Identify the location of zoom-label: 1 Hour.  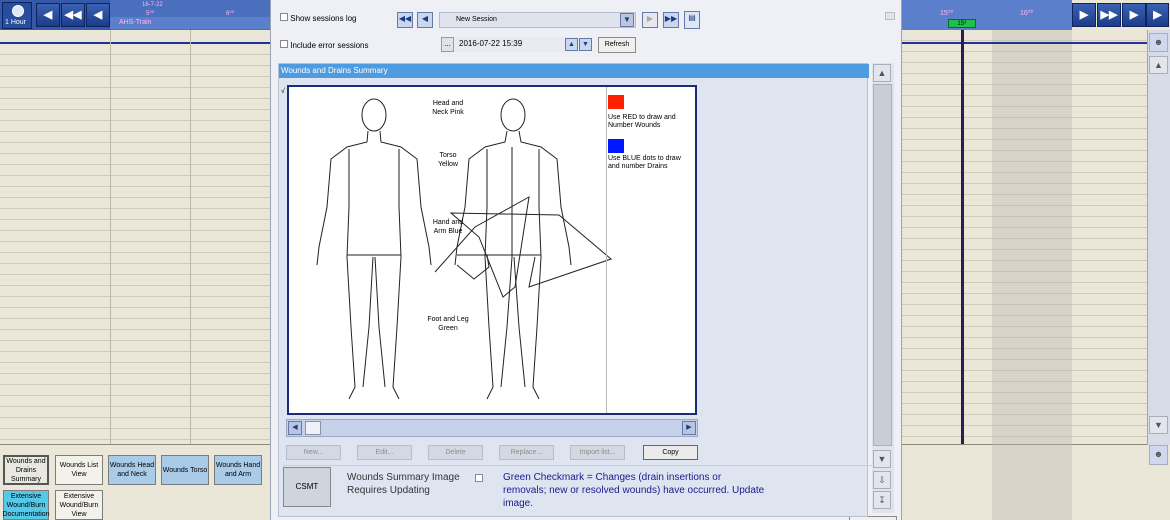
(16, 22).